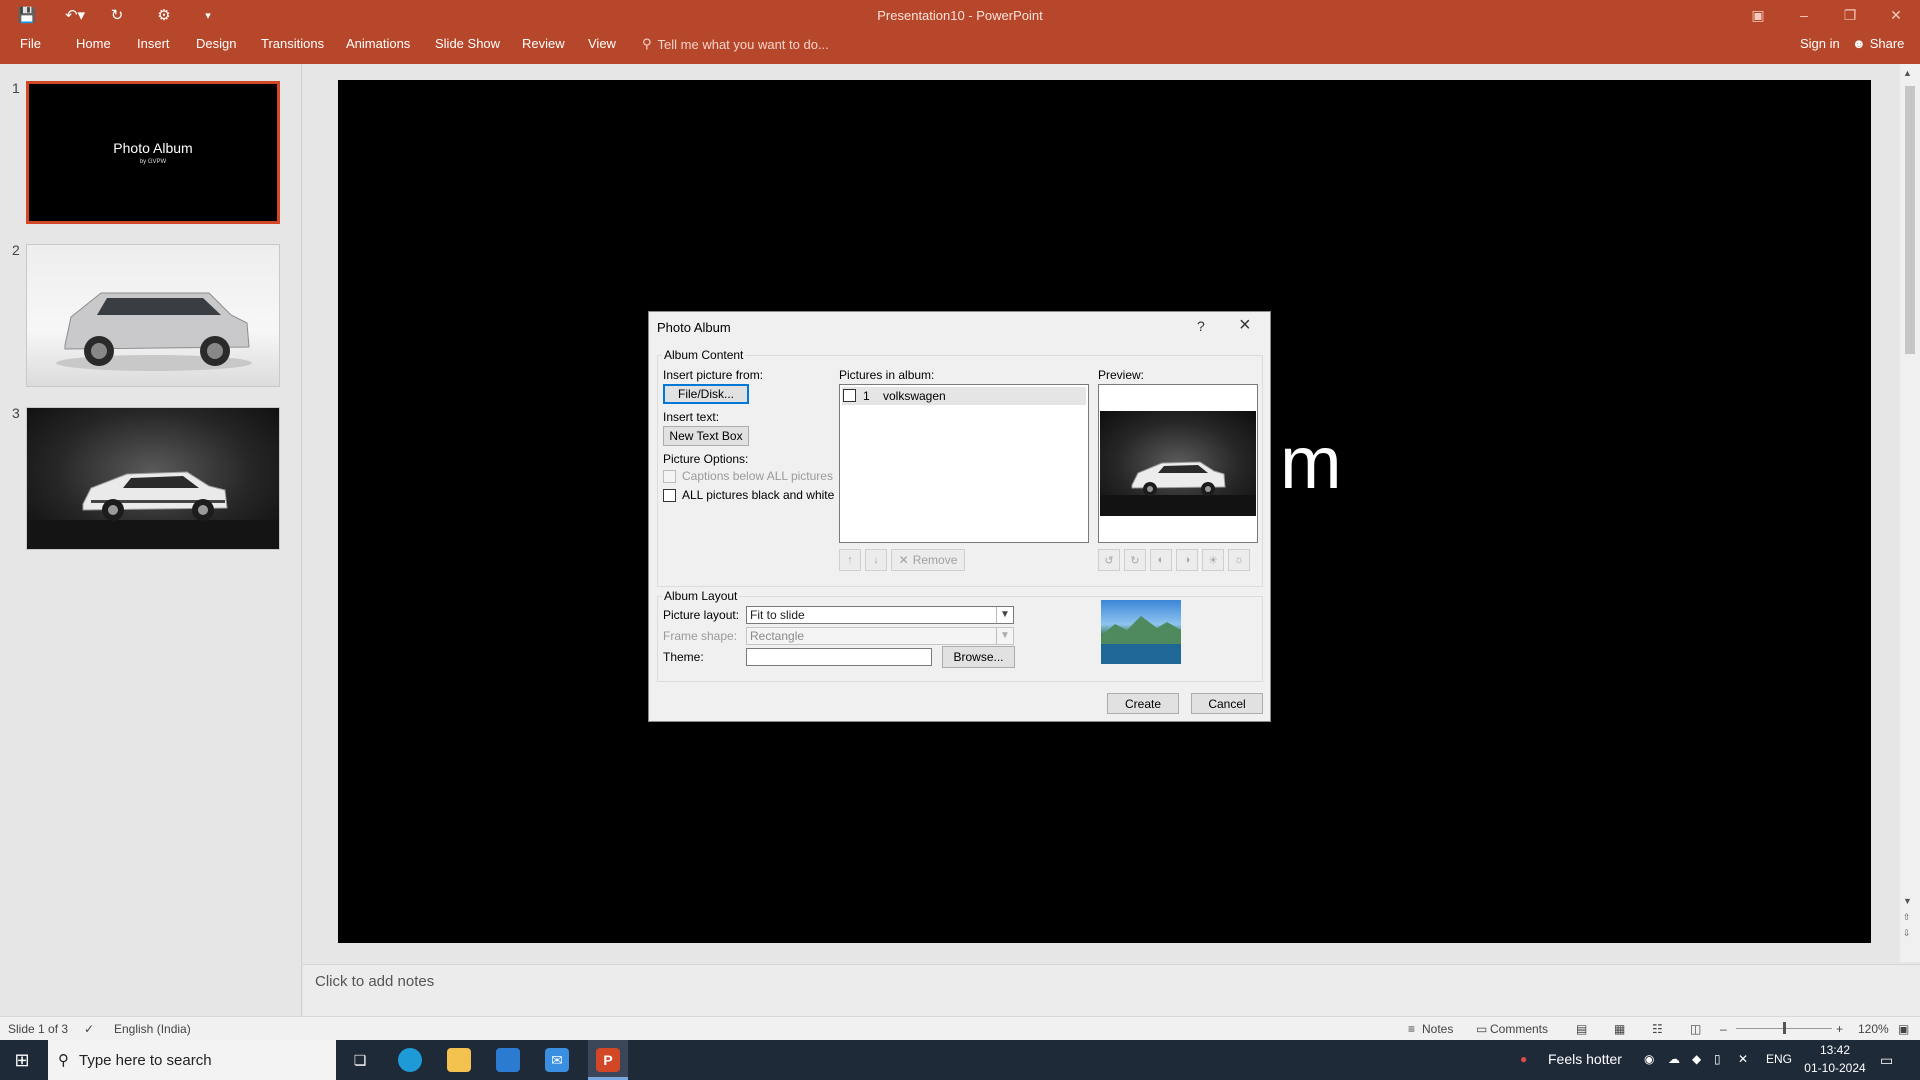 This screenshot has height=1080, width=1920. What do you see at coordinates (89, 1029) in the screenshot?
I see `spell-check-icon: ✓` at bounding box center [89, 1029].